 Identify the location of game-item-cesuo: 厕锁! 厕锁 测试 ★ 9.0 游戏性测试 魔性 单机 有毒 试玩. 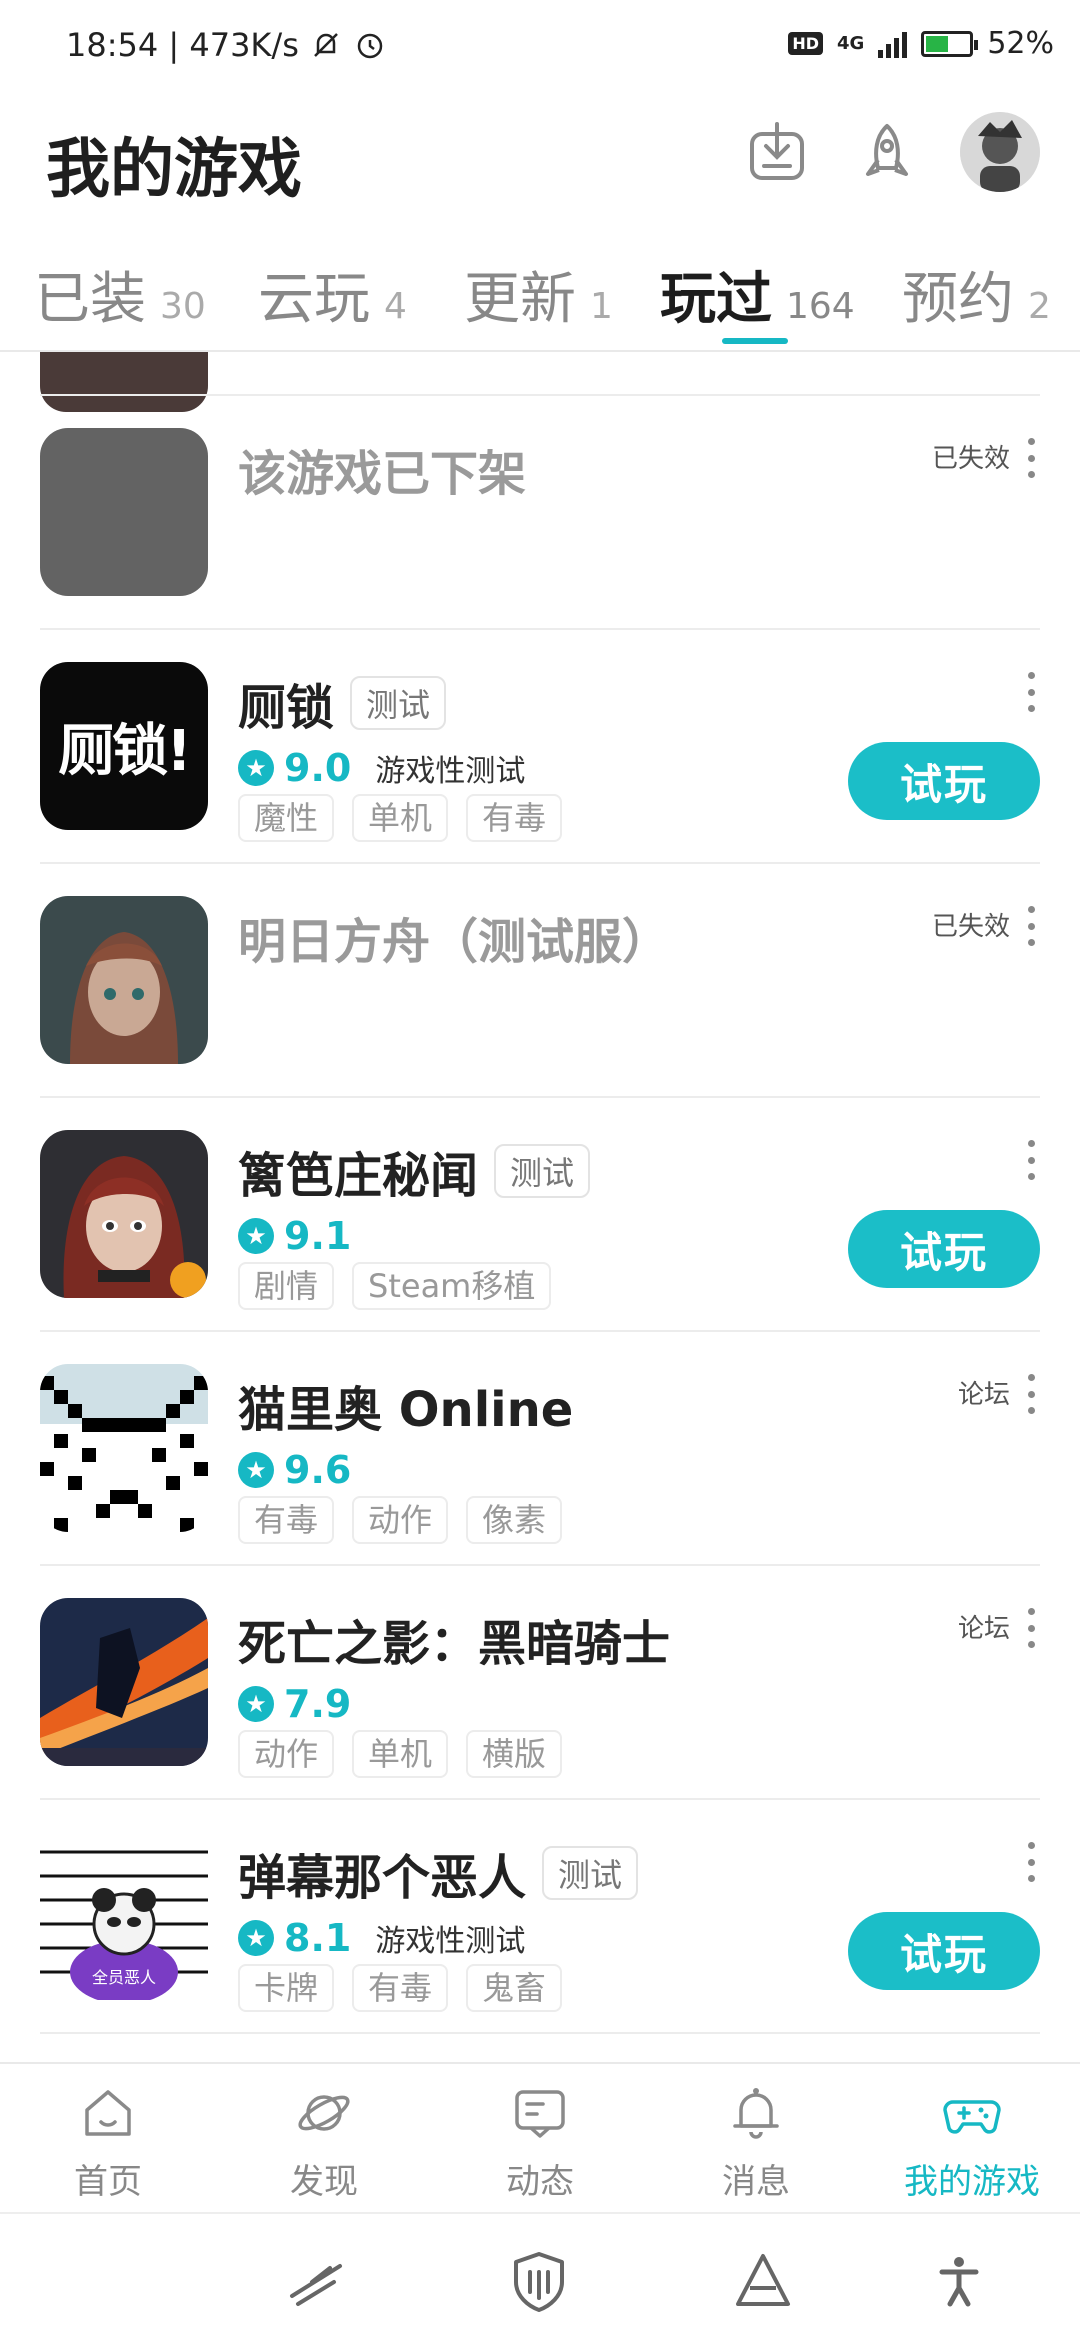
(540, 747).